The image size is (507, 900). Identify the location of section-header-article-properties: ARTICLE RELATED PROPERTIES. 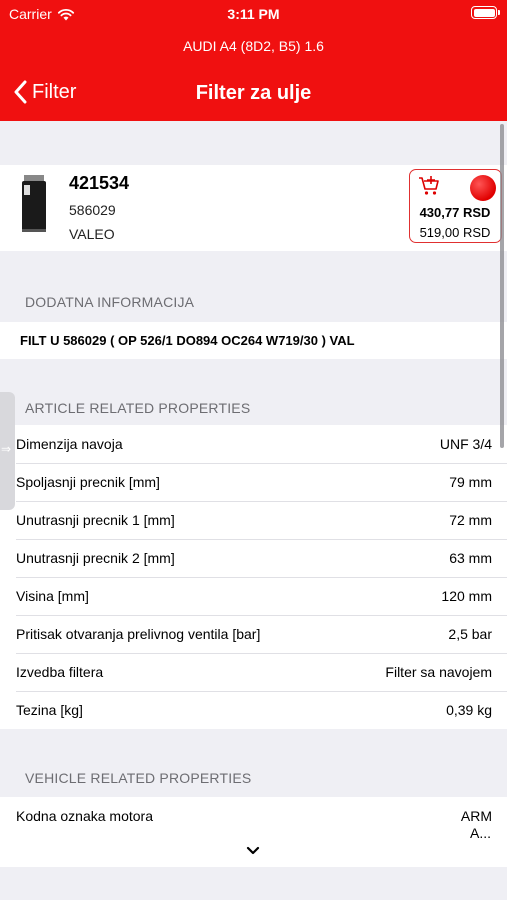
(138, 408).